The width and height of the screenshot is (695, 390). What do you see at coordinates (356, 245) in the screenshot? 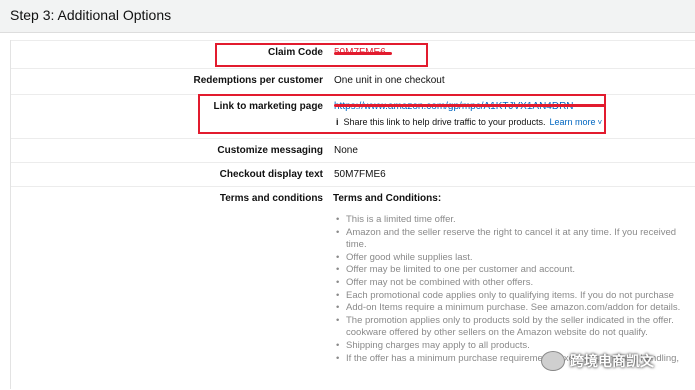
I see `terms-item: time.` at bounding box center [356, 245].